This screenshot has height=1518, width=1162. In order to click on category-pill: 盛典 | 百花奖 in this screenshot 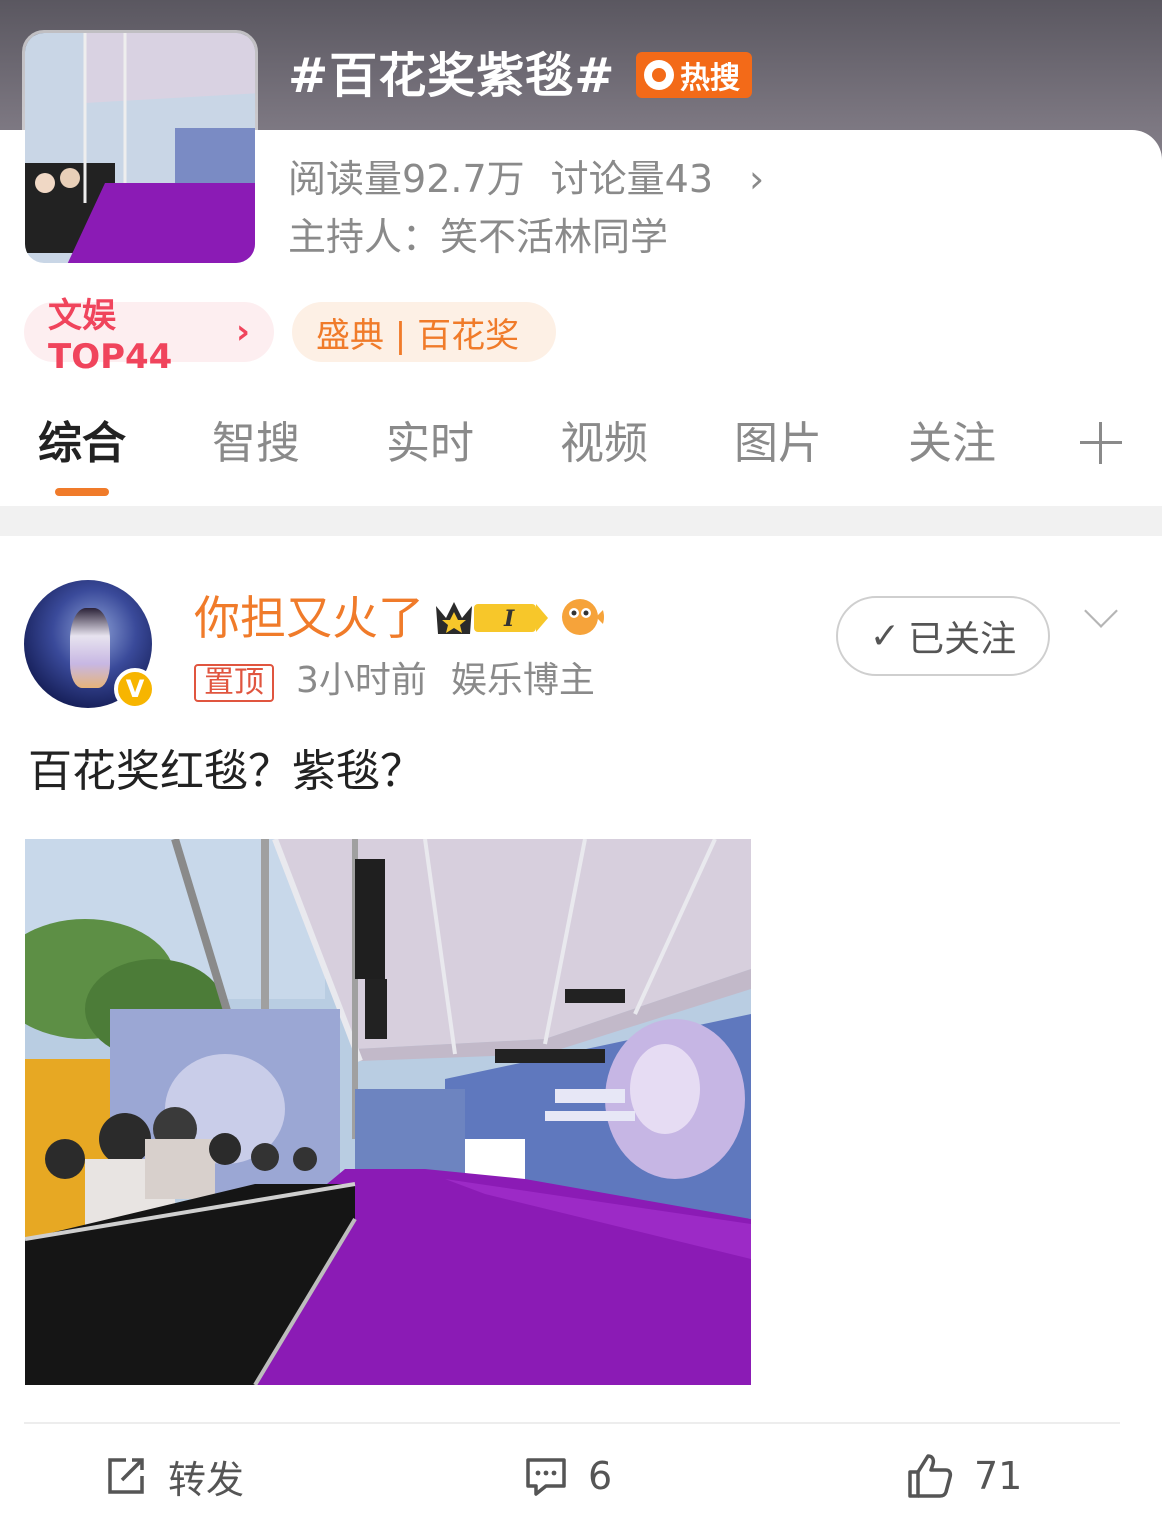, I will do `click(424, 332)`.